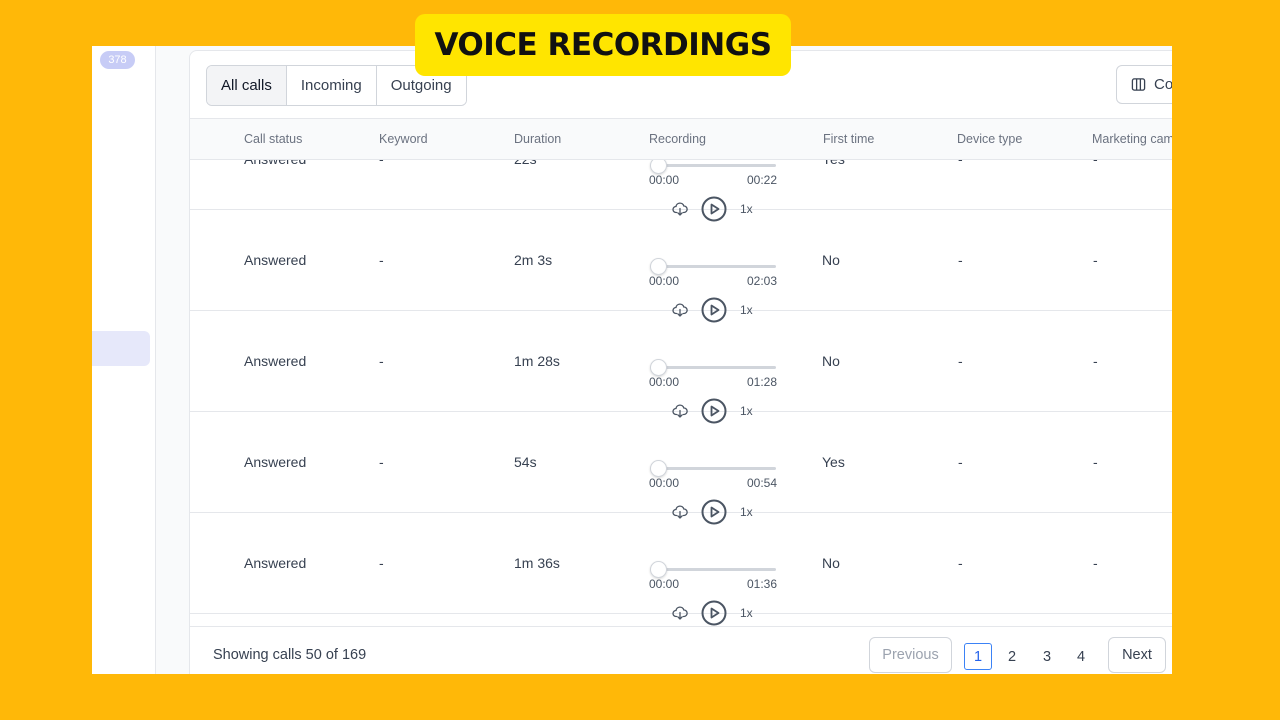 This screenshot has width=1280, height=720. What do you see at coordinates (848, 139) in the screenshot?
I see `header-first-time: First time` at bounding box center [848, 139].